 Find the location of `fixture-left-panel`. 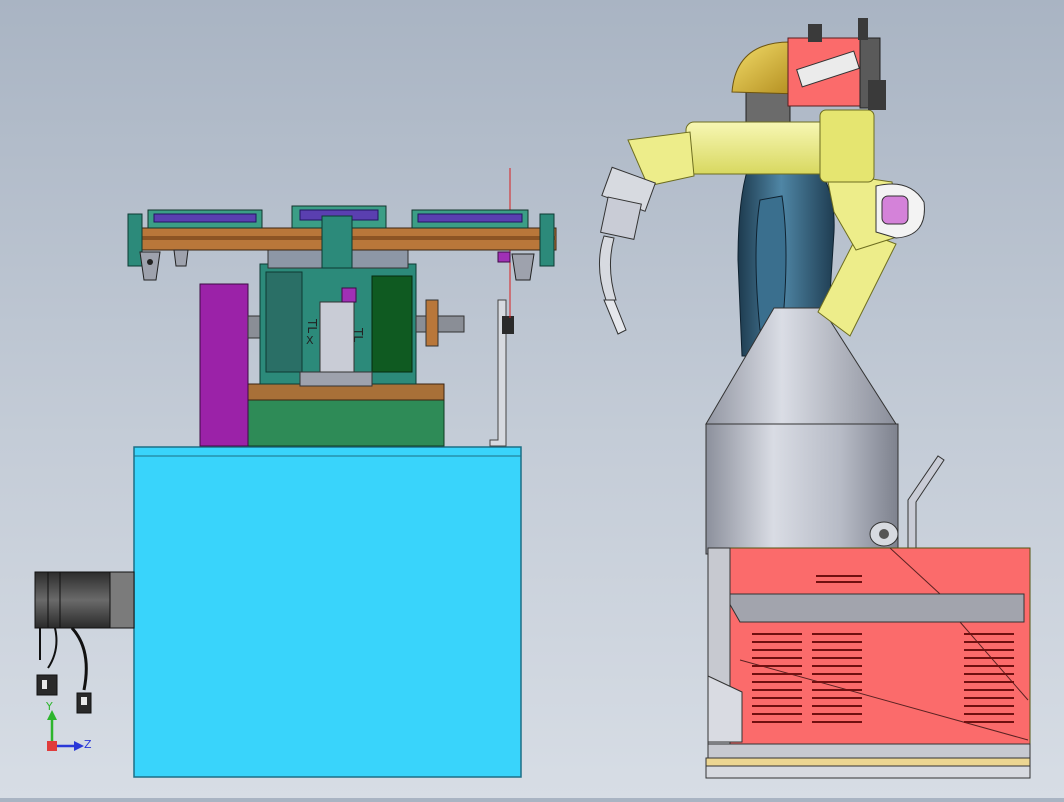

fixture-left-panel is located at coordinates (284, 322).